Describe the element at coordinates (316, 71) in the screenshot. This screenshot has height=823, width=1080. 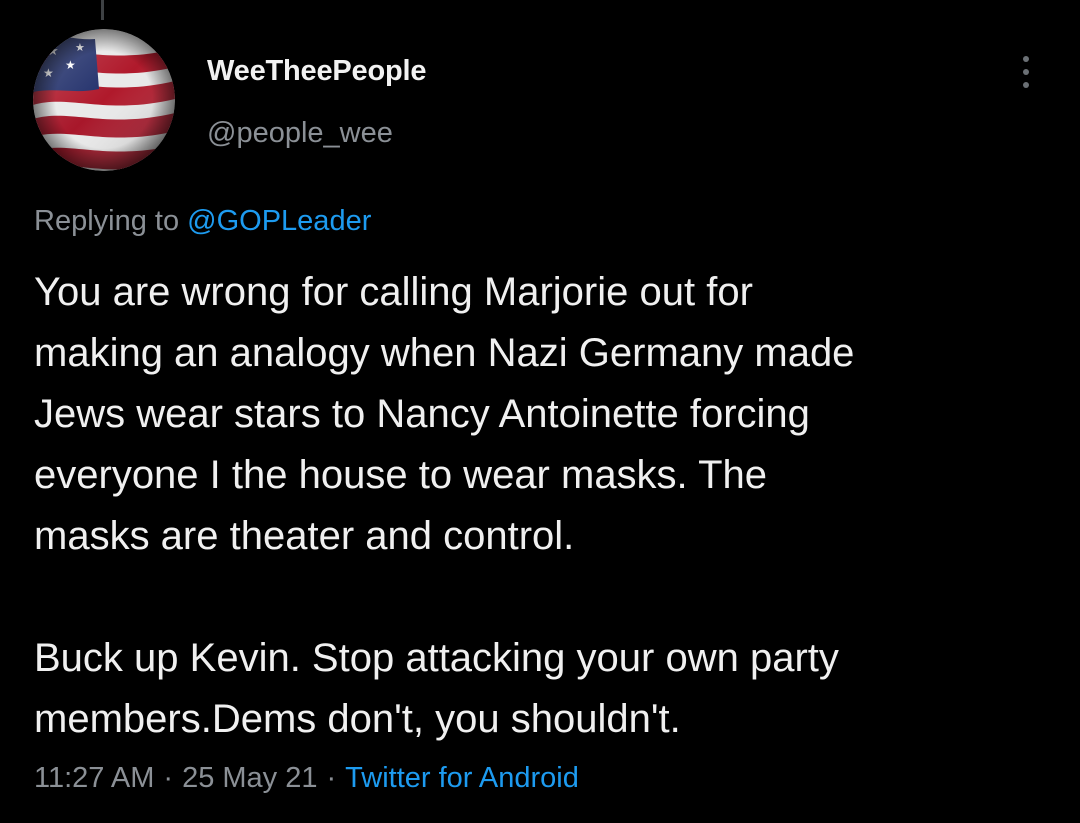
I see `user-display-name: WeeTheePeople` at that location.